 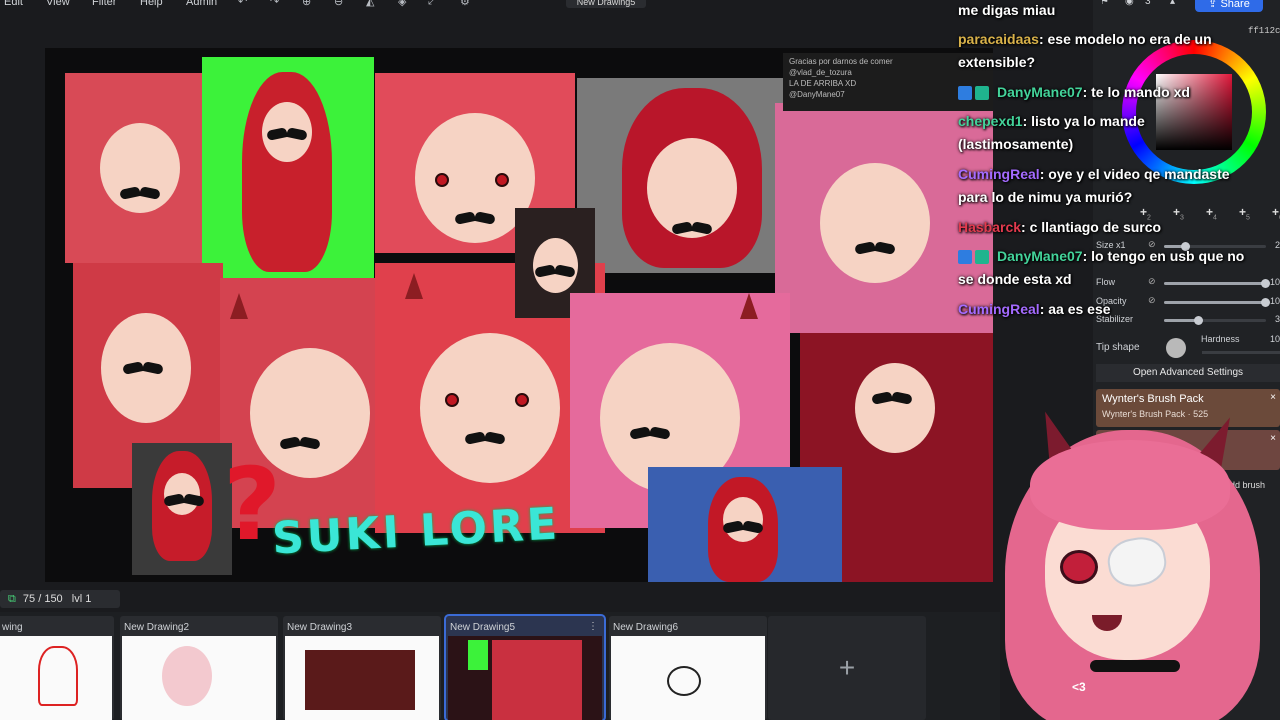 What do you see at coordinates (201, 4) in the screenshot?
I see `menu-admin: Admin` at bounding box center [201, 4].